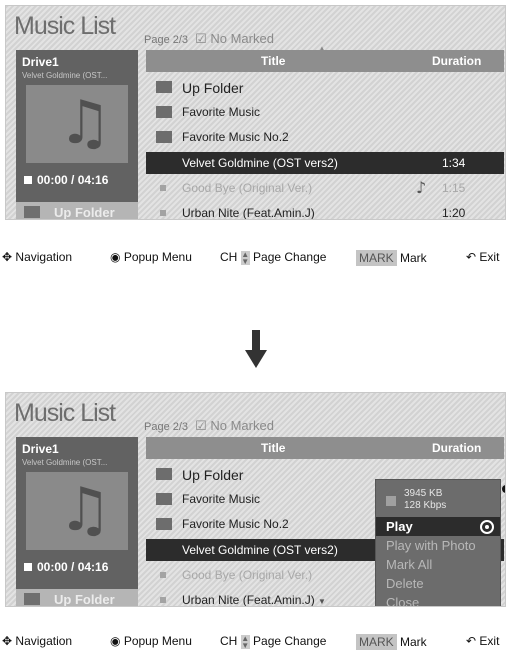 Image resolution: width=511 pixels, height=654 pixels. I want to click on item-duration: 1:20, so click(454, 213).